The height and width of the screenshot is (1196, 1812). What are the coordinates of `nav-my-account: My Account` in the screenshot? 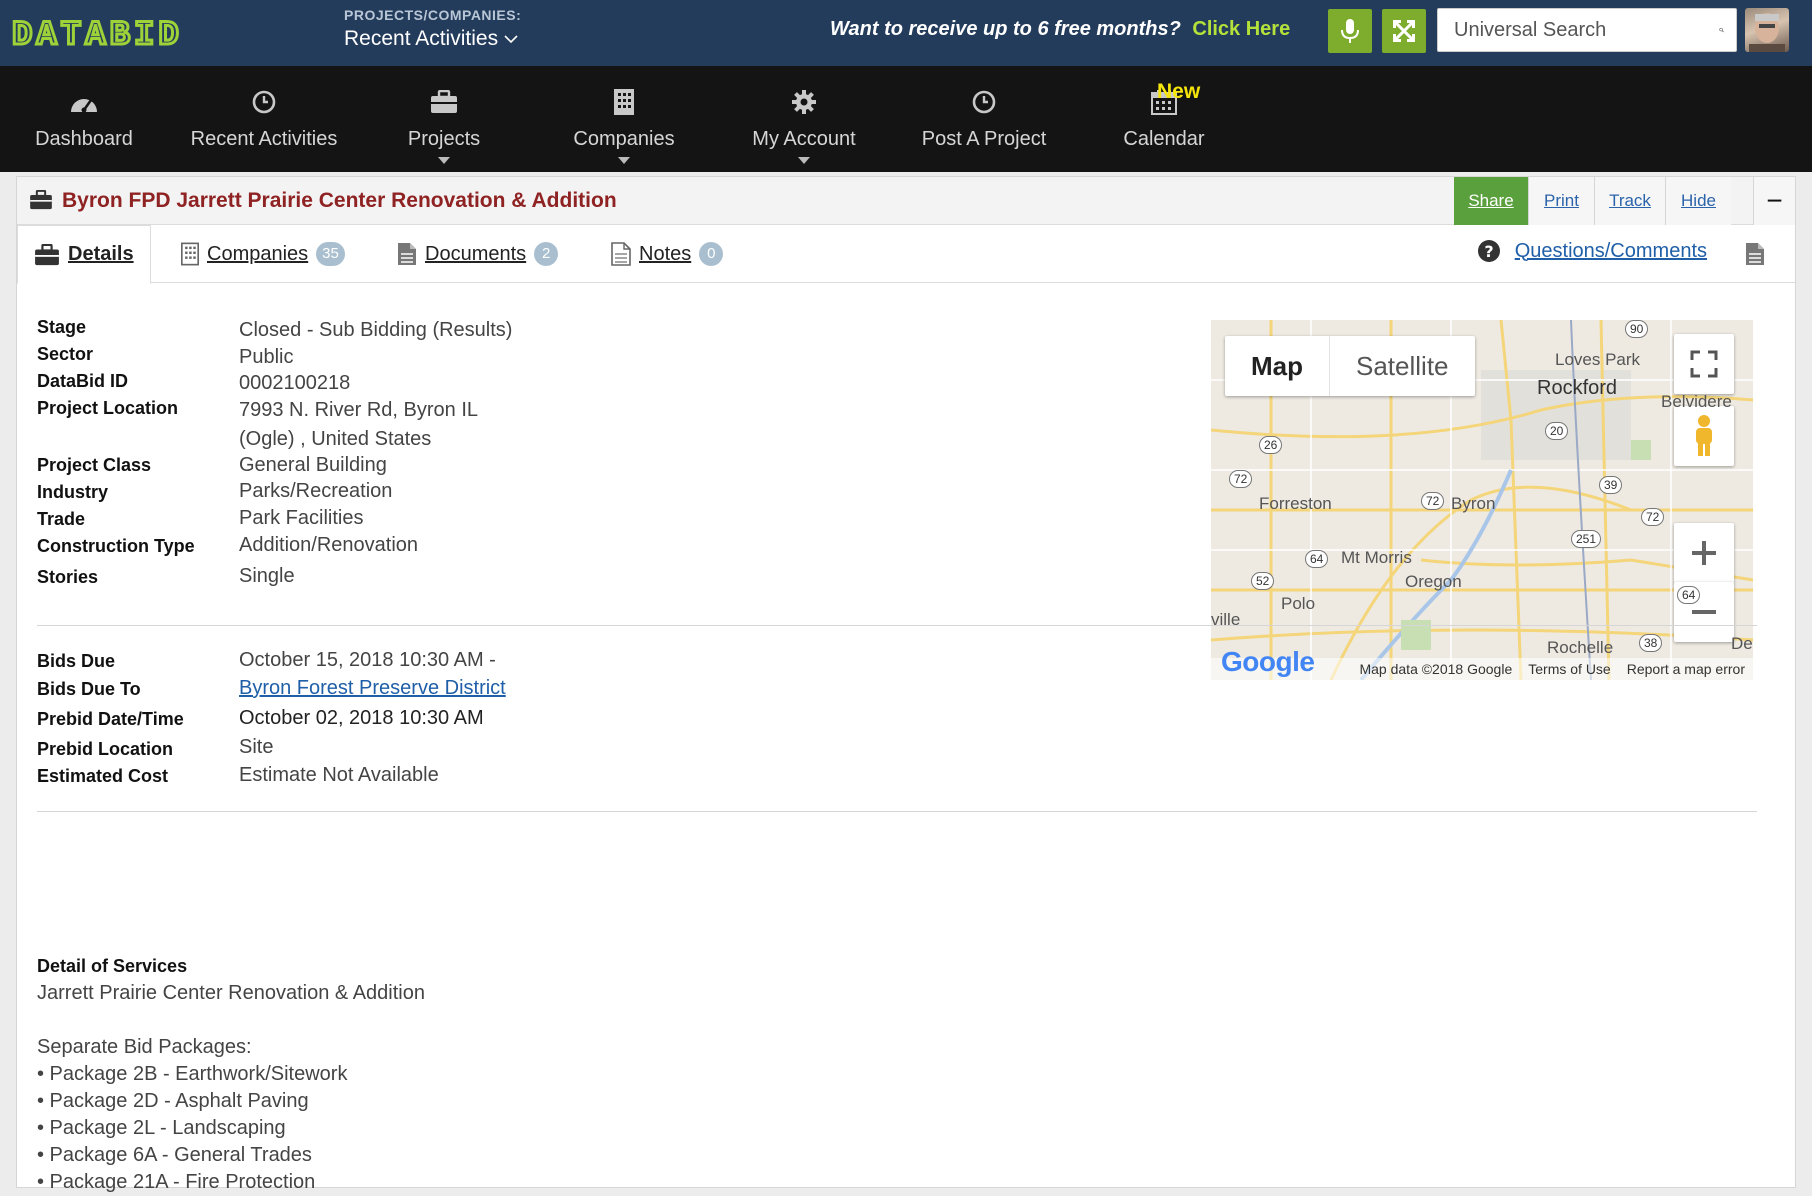 It's located at (804, 119).